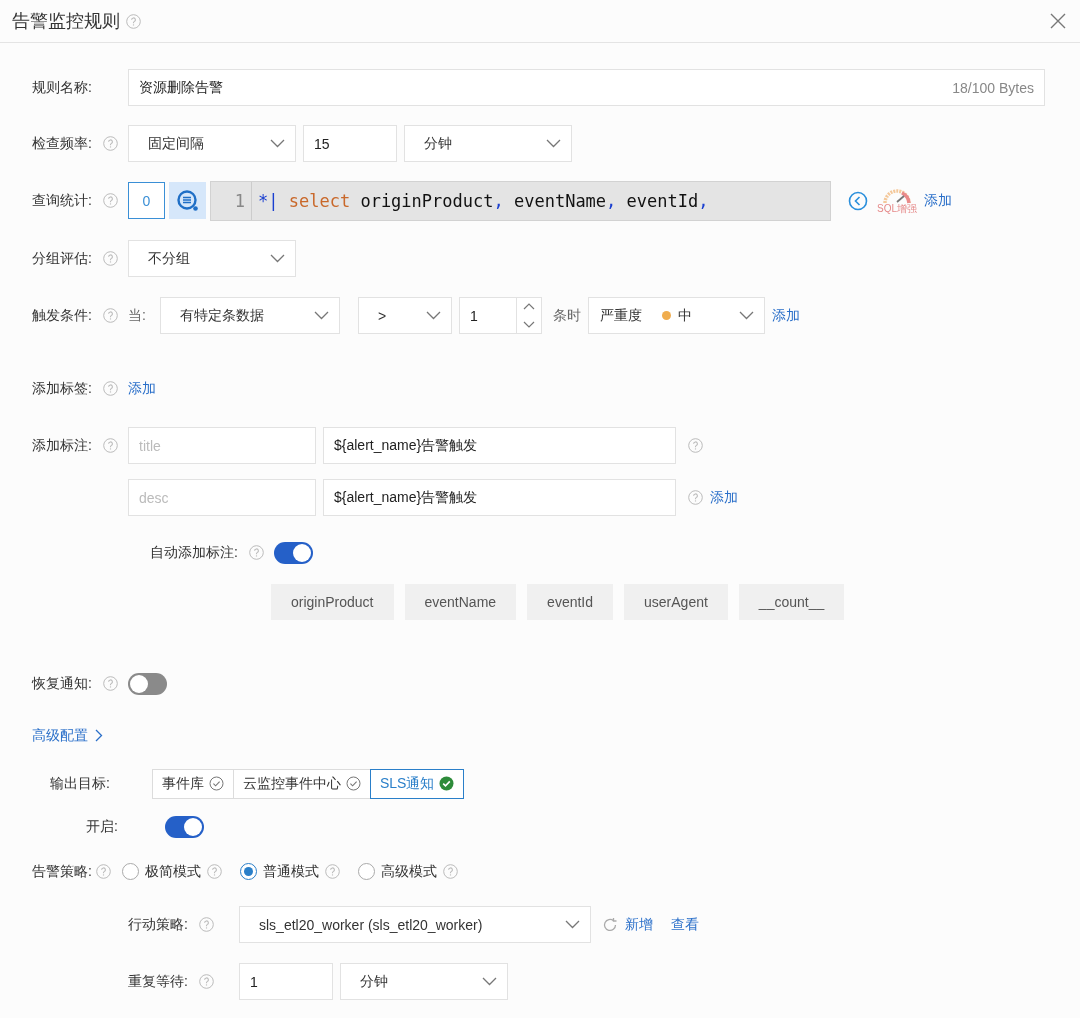 The image size is (1080, 1018). What do you see at coordinates (350, 143) in the screenshot?
I see `input-field: 15` at bounding box center [350, 143].